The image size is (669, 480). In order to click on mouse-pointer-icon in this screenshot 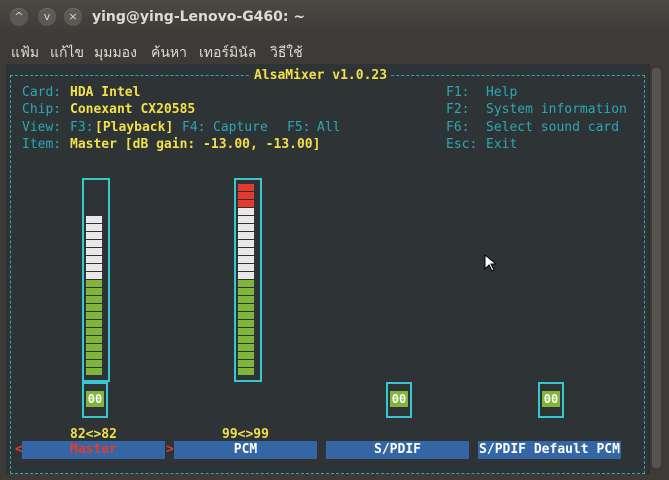, I will do `click(490, 263)`.